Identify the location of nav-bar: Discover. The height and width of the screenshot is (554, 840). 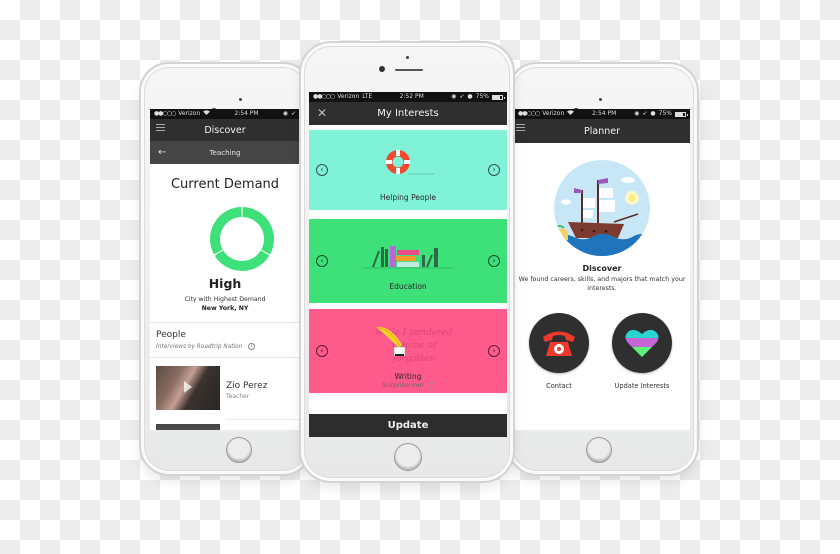
(225, 130).